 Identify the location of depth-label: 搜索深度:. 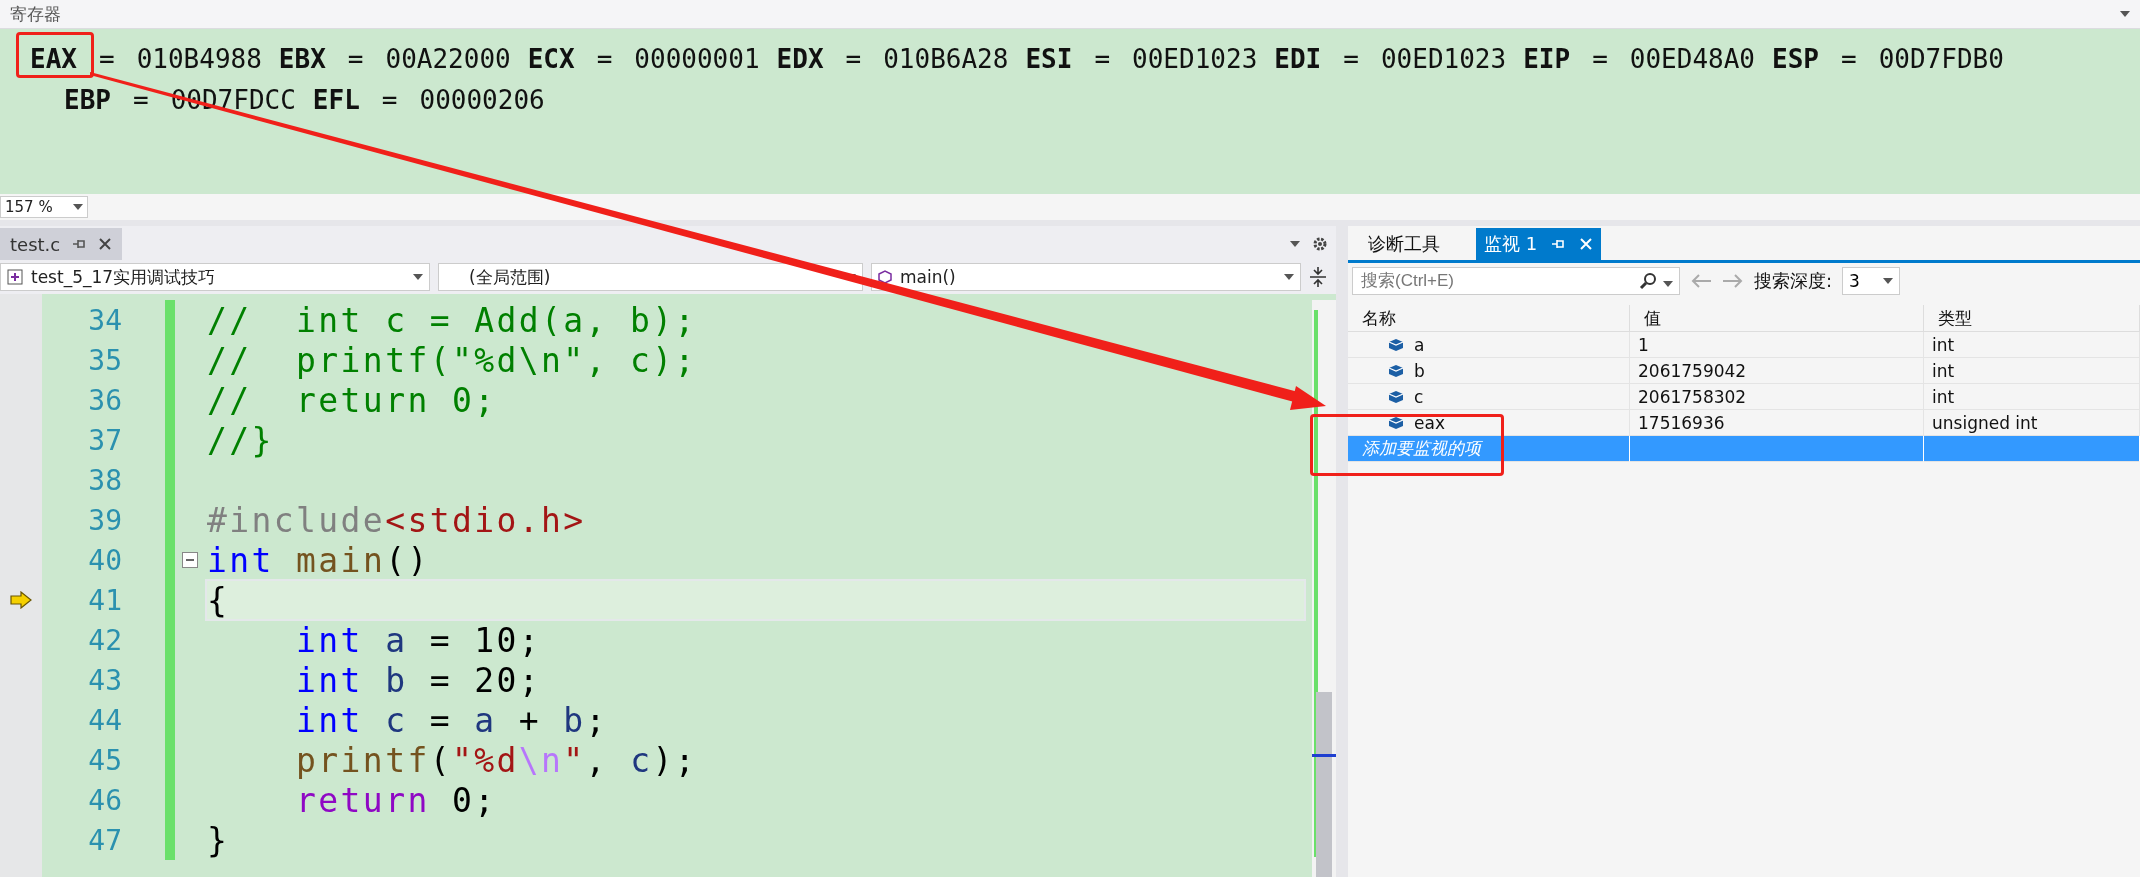
(1793, 281).